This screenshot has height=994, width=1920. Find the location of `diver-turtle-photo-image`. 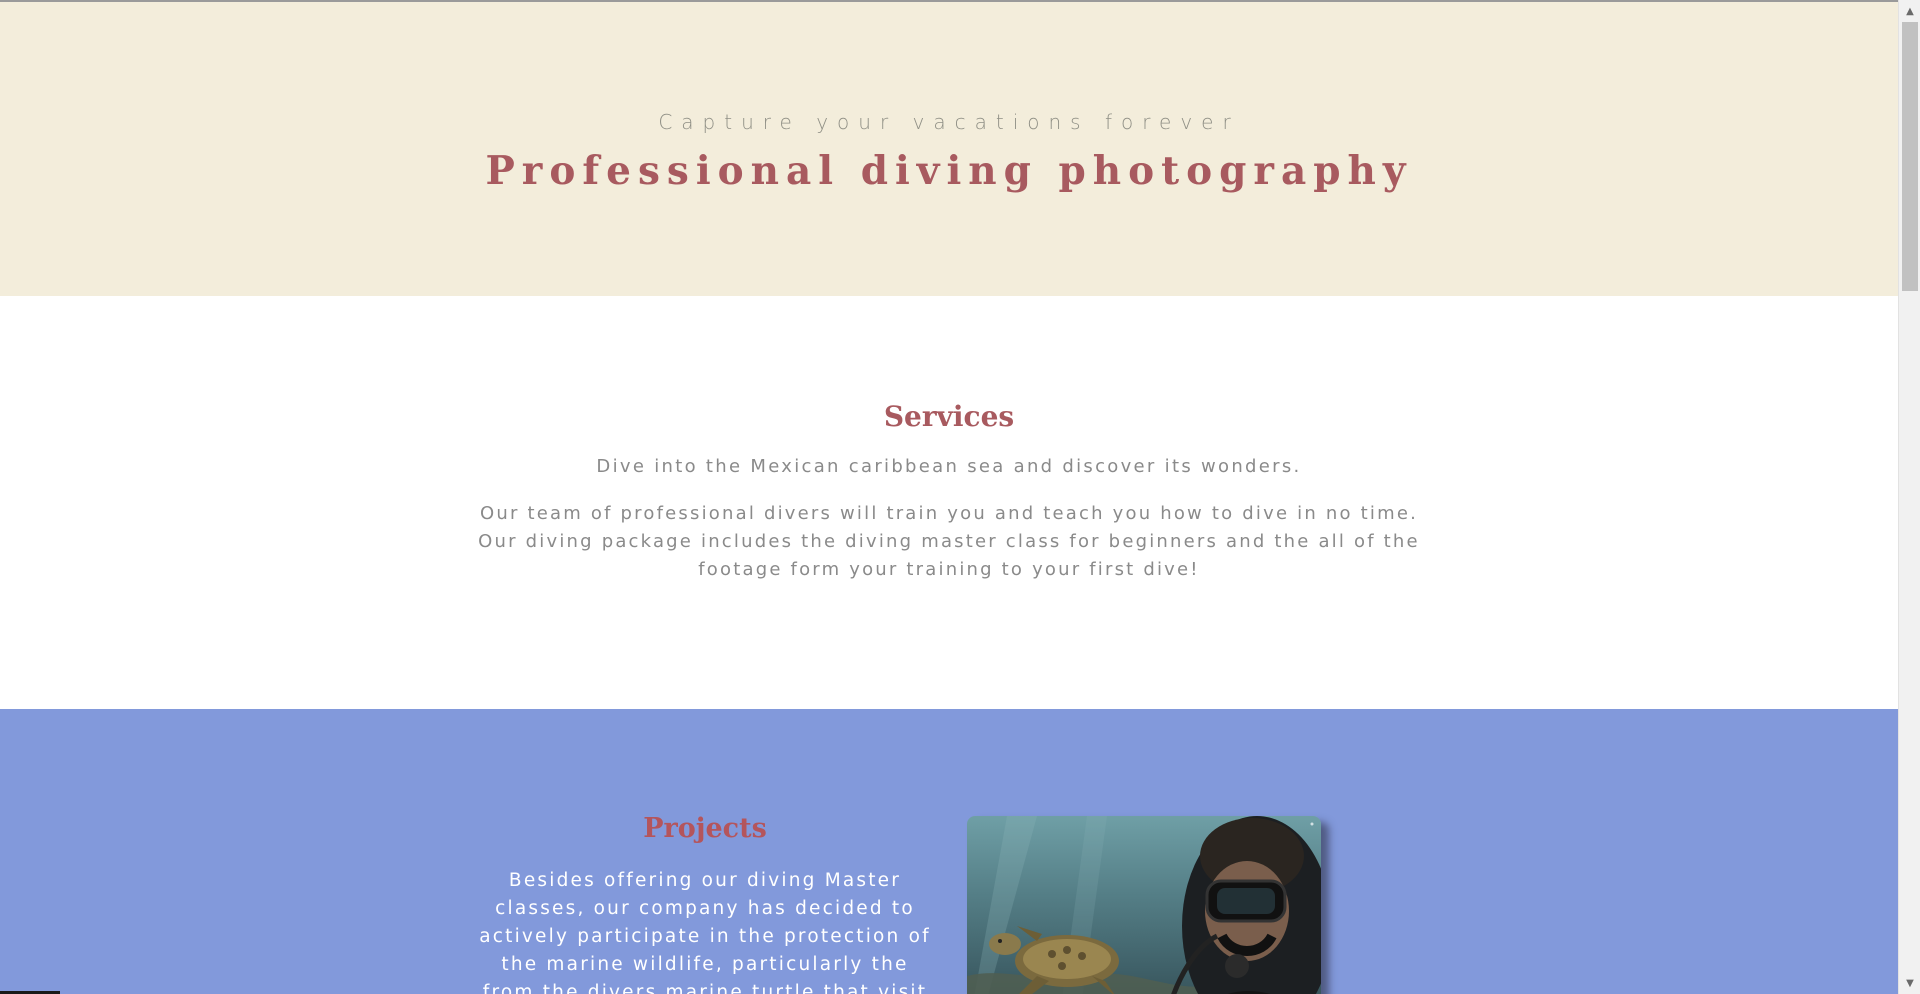

diver-turtle-photo-image is located at coordinates (1144, 905).